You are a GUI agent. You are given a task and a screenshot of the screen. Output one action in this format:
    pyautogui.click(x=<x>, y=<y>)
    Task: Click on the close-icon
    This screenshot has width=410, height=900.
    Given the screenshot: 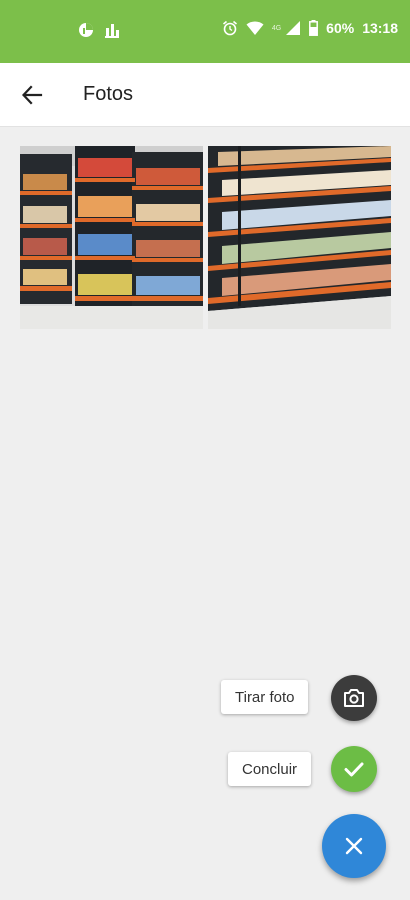 What is the action you would take?
    pyautogui.click(x=354, y=846)
    